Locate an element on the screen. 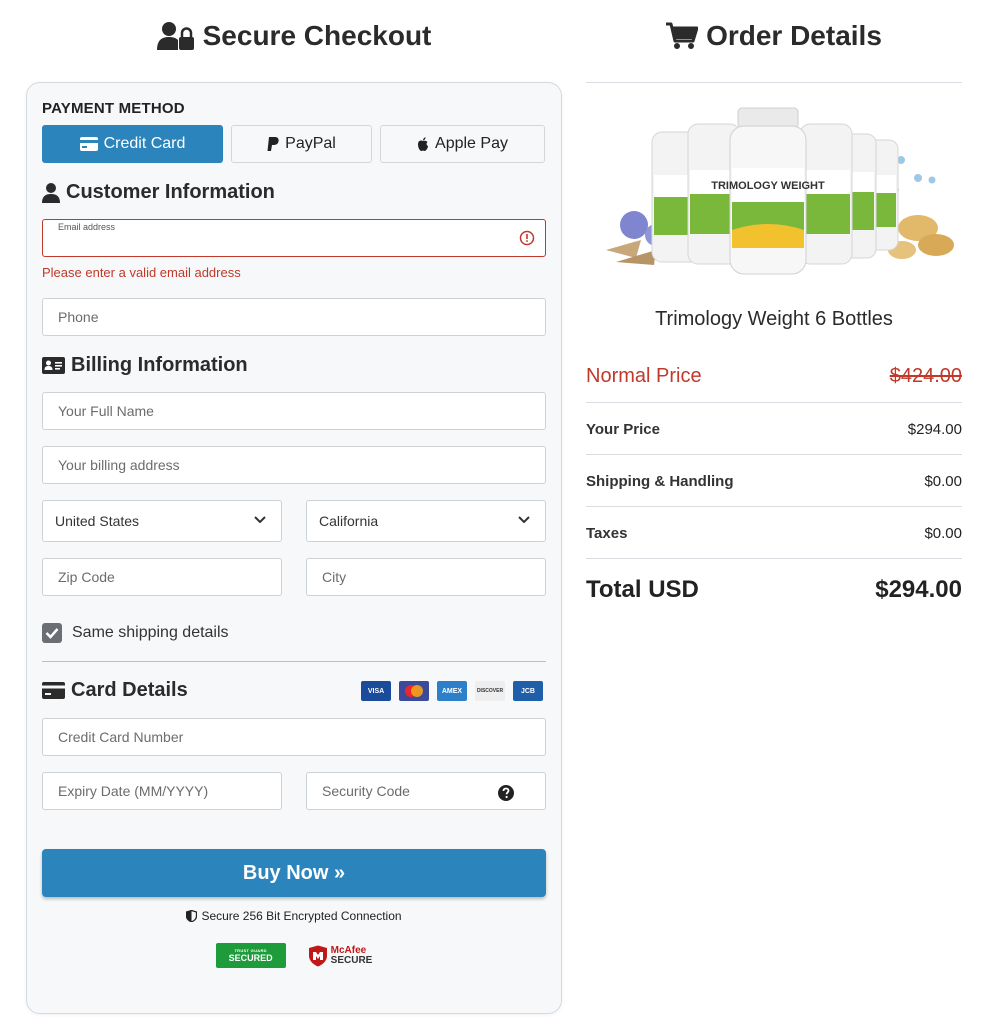 This screenshot has width=1007, height=1020. billing-address-field: Your billing address is located at coordinates (294, 465).